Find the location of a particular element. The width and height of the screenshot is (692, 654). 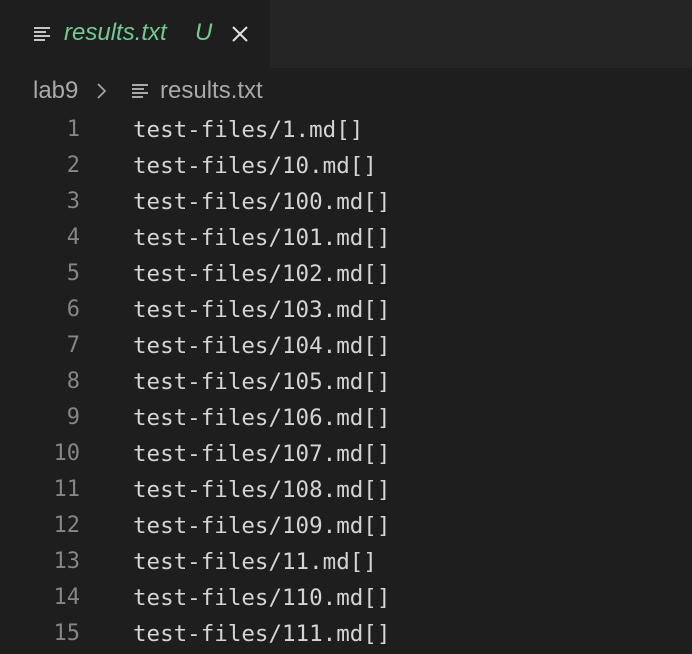

line-text: test-files/11.md[] is located at coordinates (255, 562).